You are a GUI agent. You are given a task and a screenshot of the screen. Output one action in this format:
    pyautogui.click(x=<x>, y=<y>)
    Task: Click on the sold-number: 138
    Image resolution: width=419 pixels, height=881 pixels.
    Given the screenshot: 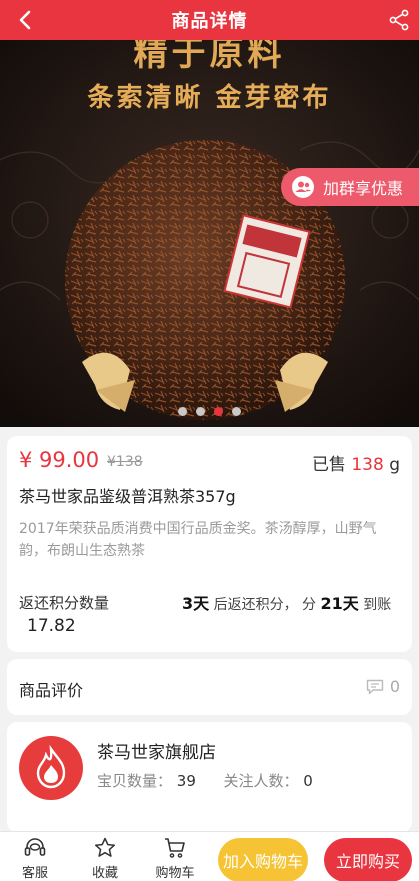 What is the action you would take?
    pyautogui.click(x=367, y=465)
    